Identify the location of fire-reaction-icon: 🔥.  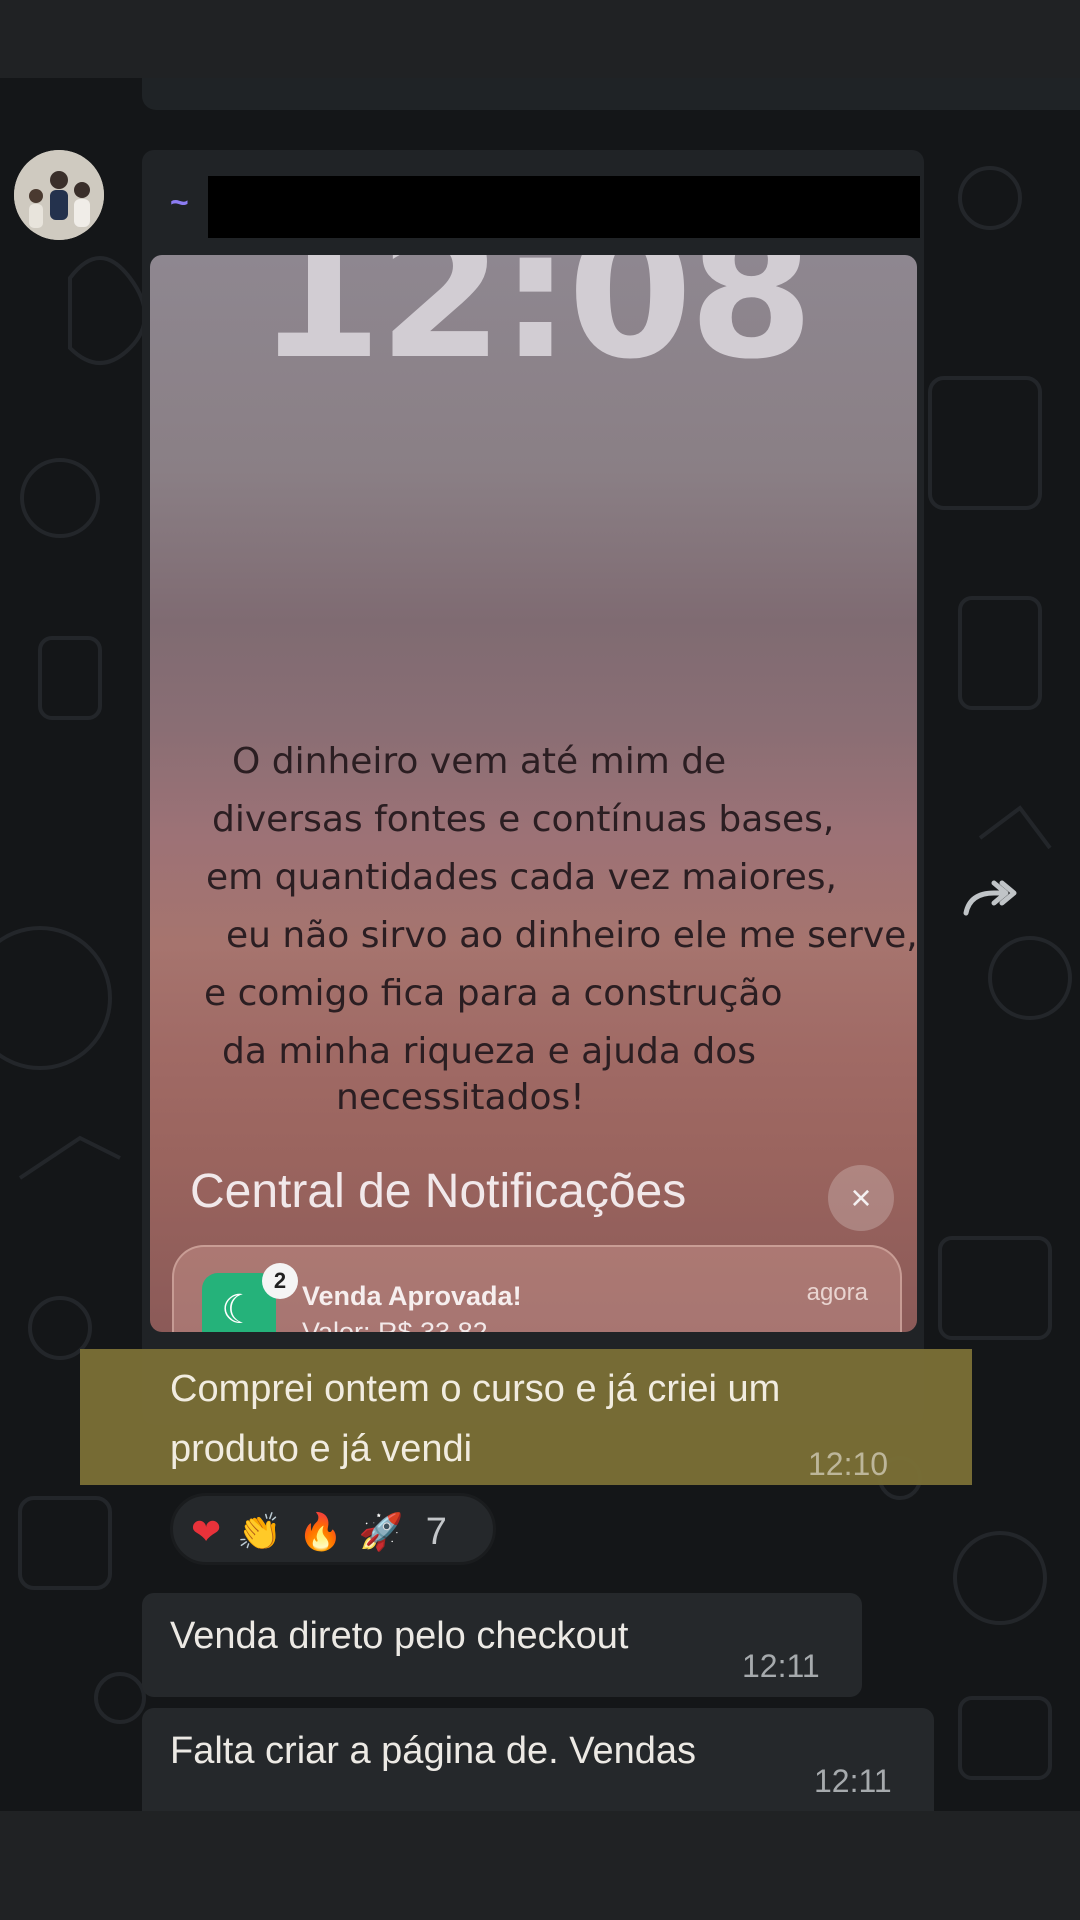
(320, 1531).